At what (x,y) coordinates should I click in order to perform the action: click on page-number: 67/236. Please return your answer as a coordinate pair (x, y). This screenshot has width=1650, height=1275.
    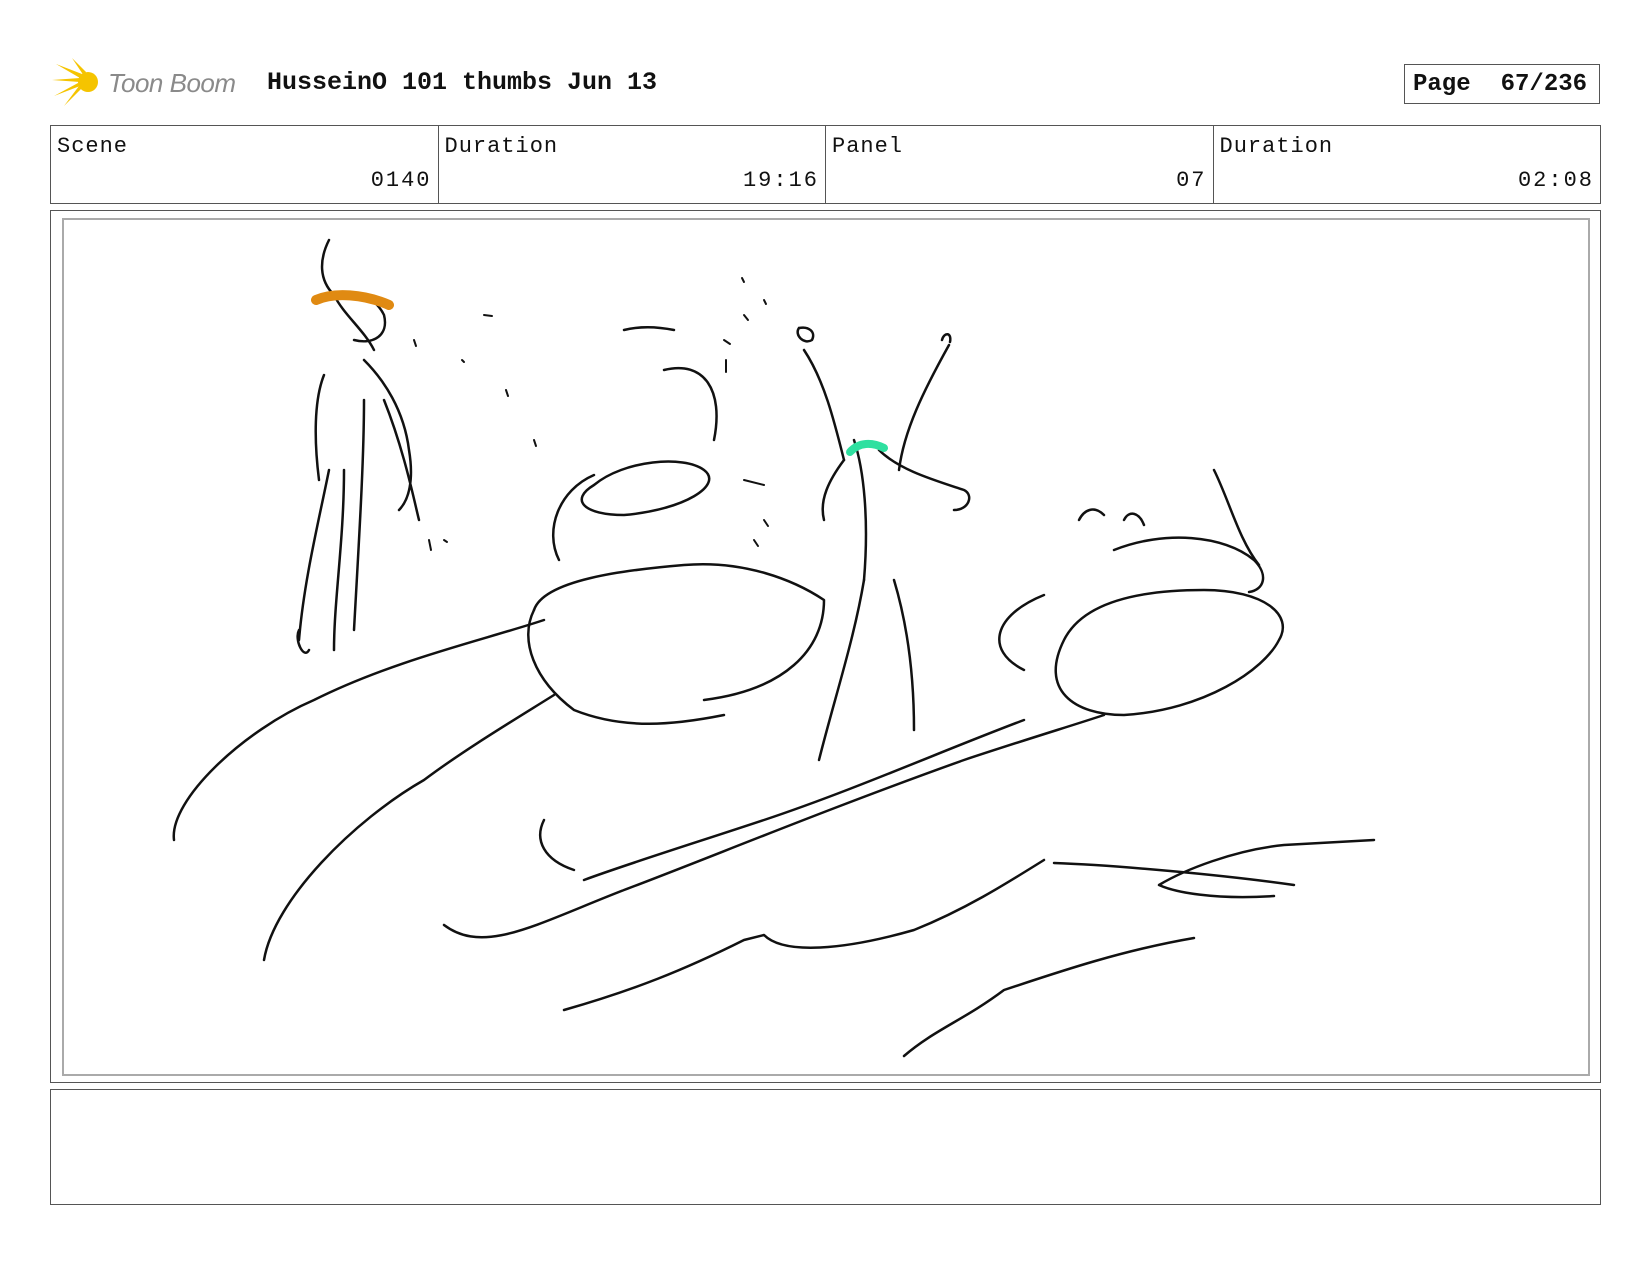
    Looking at the image, I should click on (1544, 84).